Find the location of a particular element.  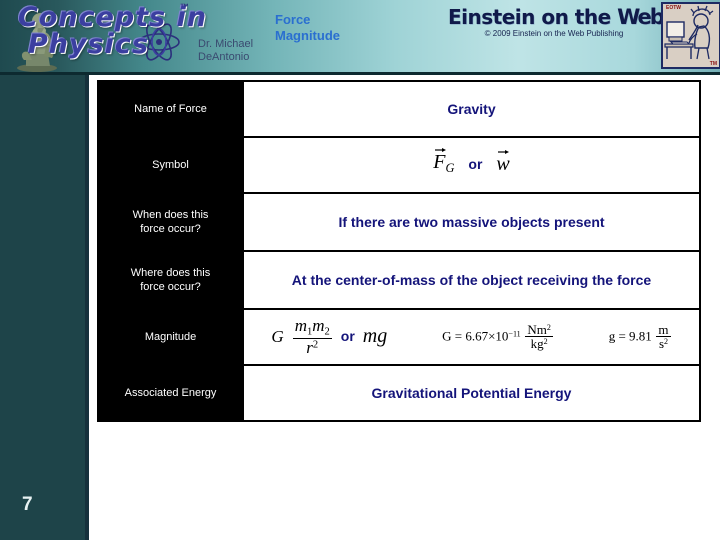

symbol-w: w is located at coordinates (503, 164).